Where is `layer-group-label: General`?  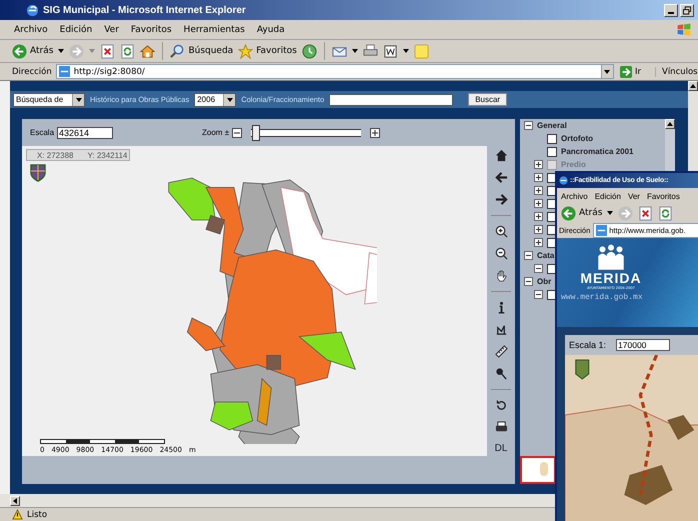 layer-group-label: General is located at coordinates (552, 125).